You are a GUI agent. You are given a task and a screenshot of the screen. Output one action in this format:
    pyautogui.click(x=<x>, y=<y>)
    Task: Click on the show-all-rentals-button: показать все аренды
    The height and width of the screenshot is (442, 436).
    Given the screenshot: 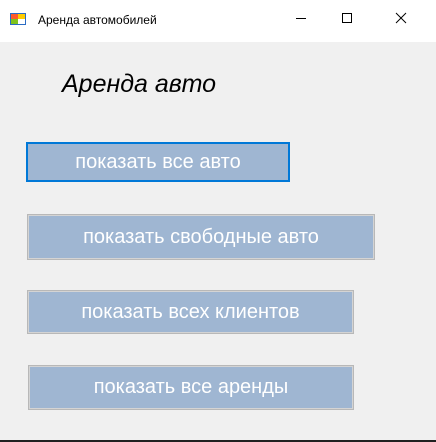 What is the action you would take?
    pyautogui.click(x=191, y=387)
    